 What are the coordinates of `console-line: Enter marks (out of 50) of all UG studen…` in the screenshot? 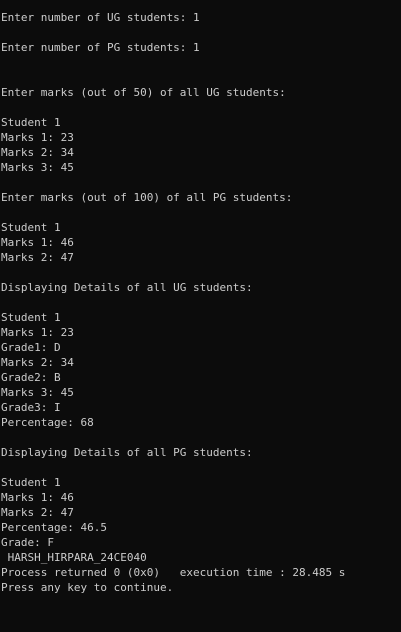 It's located at (143, 92).